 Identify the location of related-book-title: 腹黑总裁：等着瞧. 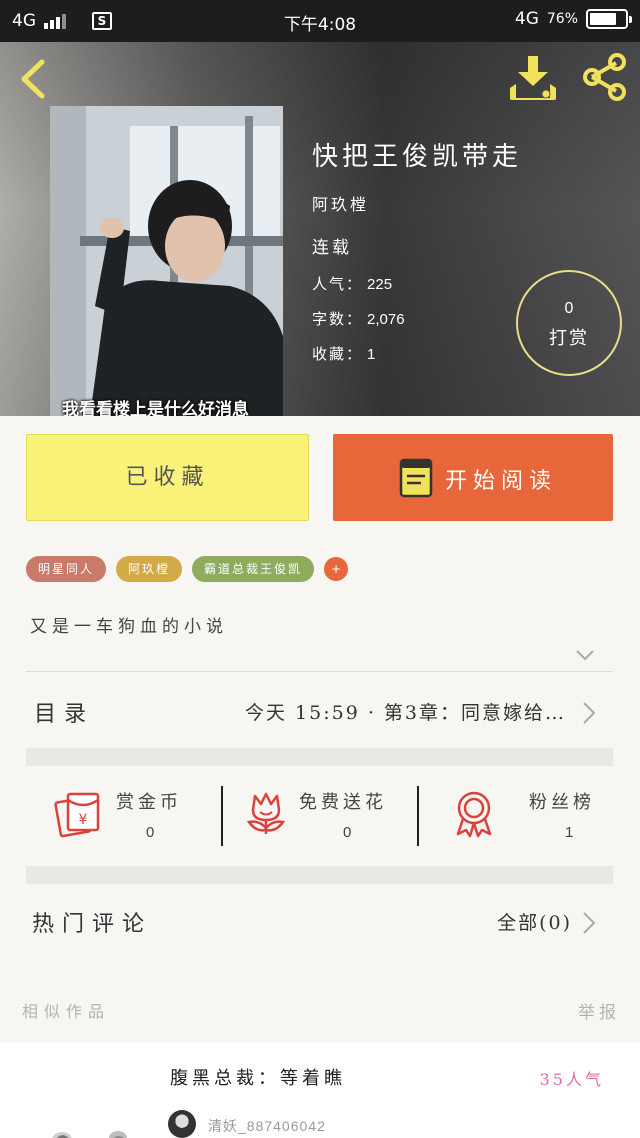
(258, 1078).